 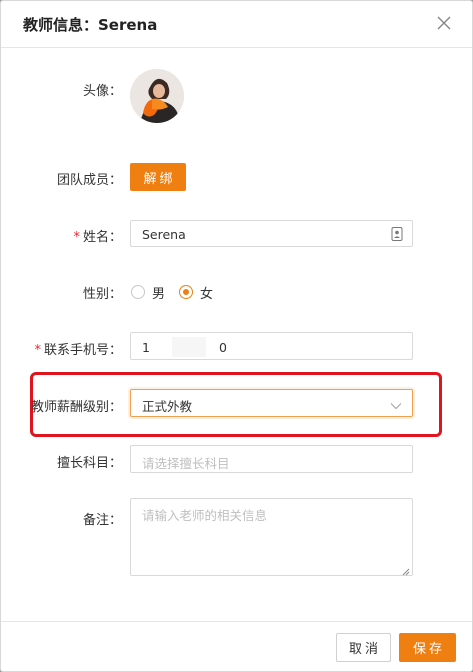 What do you see at coordinates (138, 292) in the screenshot?
I see `gender-male-radio` at bounding box center [138, 292].